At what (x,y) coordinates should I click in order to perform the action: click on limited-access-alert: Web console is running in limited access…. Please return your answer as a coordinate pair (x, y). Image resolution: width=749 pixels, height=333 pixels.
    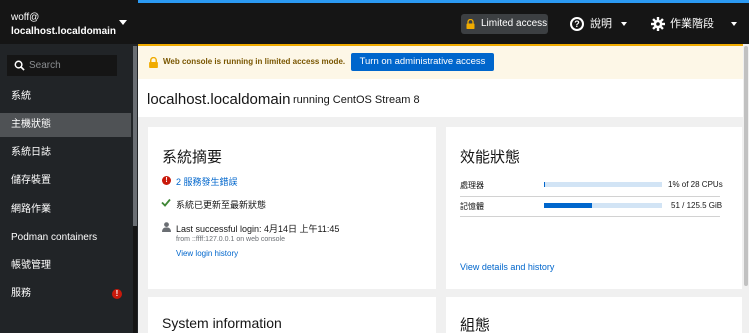
    Looking at the image, I should click on (443, 61).